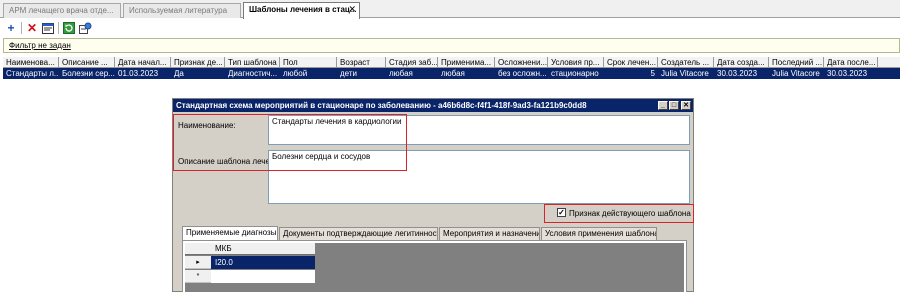 This screenshot has height=292, width=900. What do you see at coordinates (674, 105) in the screenshot?
I see `maximize-icon: □` at bounding box center [674, 105].